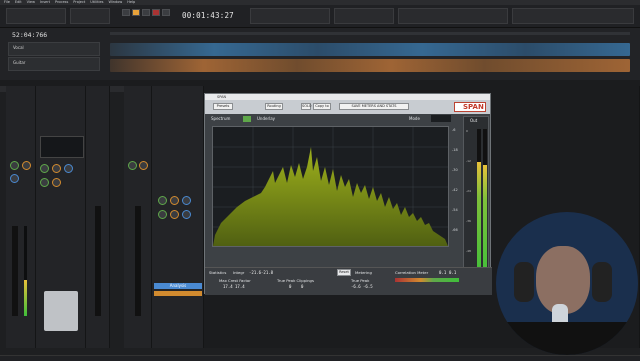  Describe the element at coordinates (374, 106) in the screenshot. I see `save-meters-button: SAVE METERS AND STATS` at that location.